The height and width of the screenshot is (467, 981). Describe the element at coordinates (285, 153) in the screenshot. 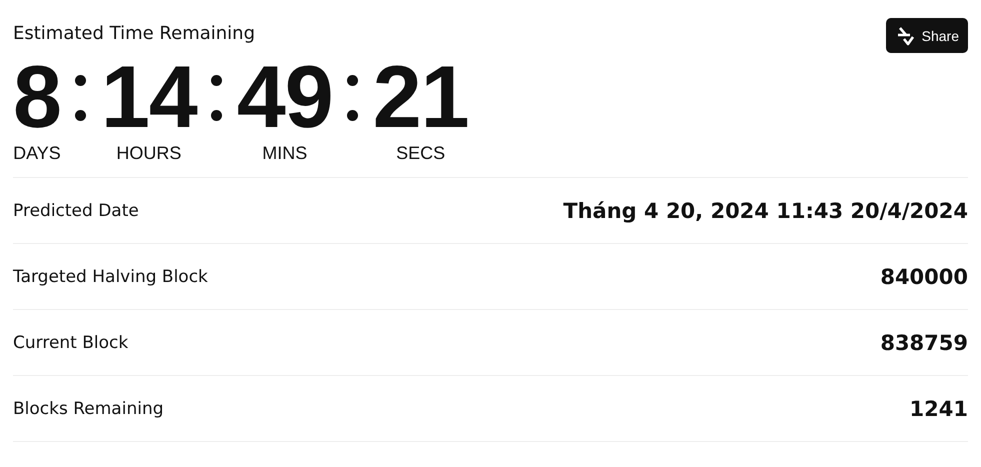

I see `countdown-unit: MINS` at that location.